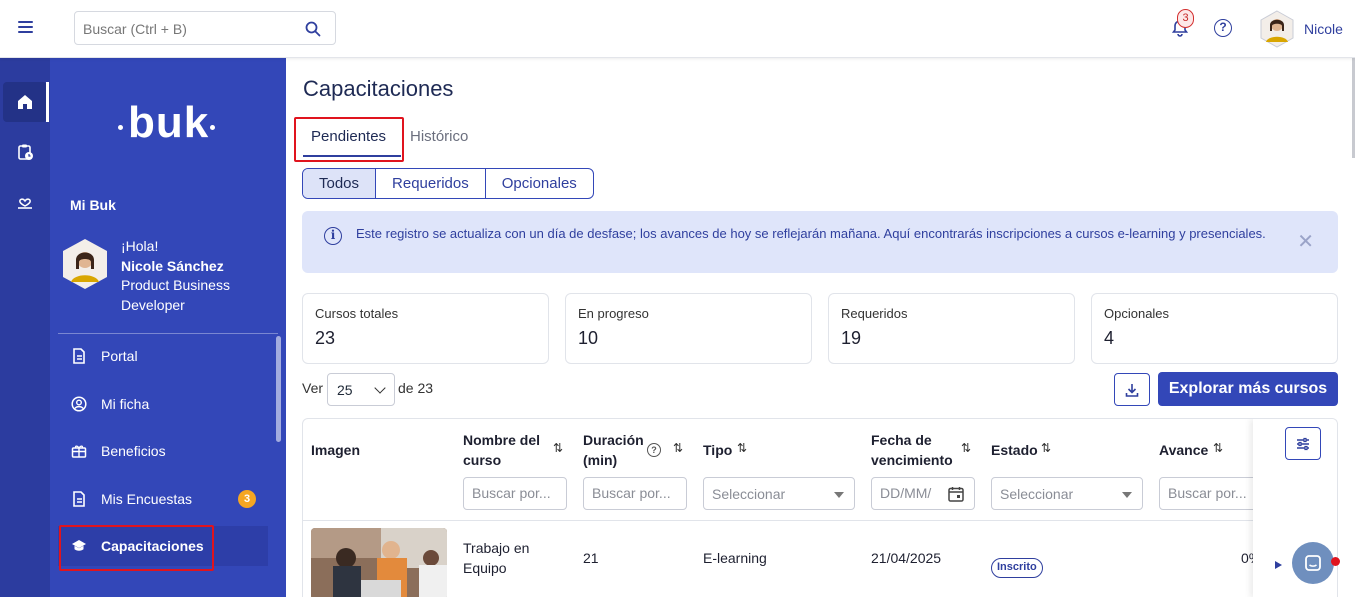  What do you see at coordinates (591, 558) in the screenshot?
I see `course-duration: 21` at bounding box center [591, 558].